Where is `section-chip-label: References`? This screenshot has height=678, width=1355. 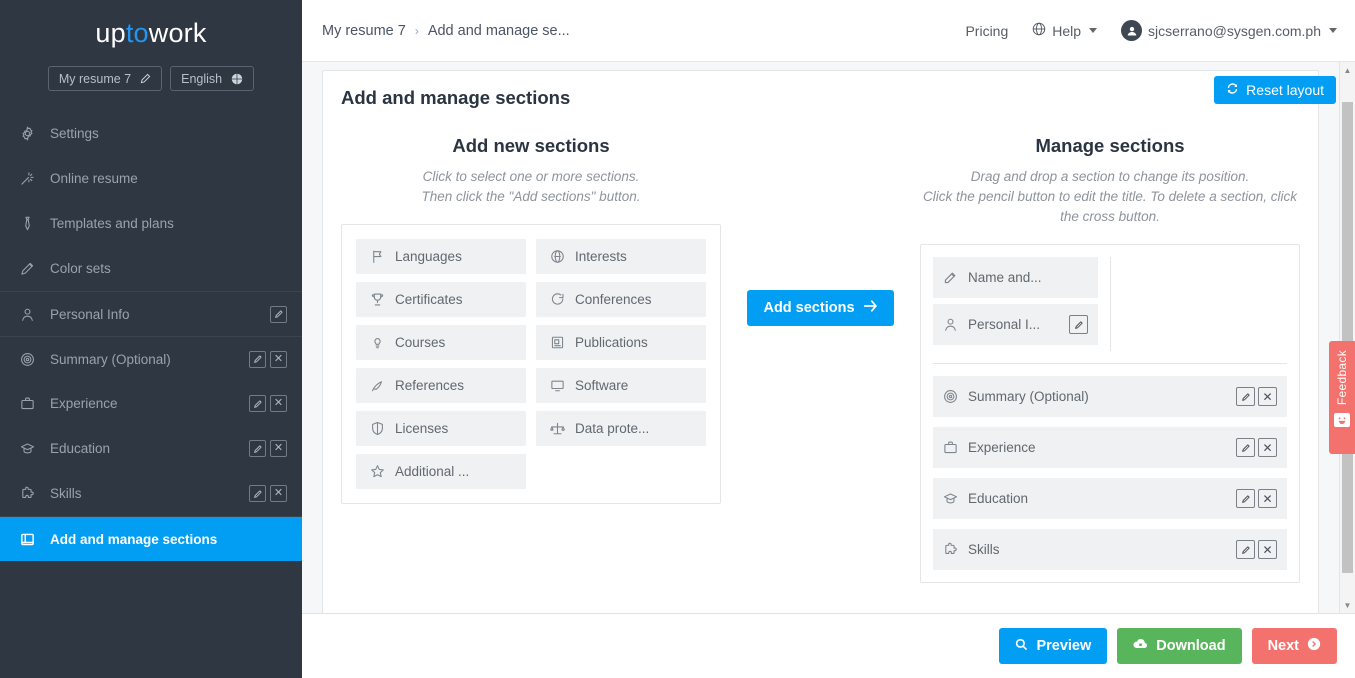 section-chip-label: References is located at coordinates (430, 385).